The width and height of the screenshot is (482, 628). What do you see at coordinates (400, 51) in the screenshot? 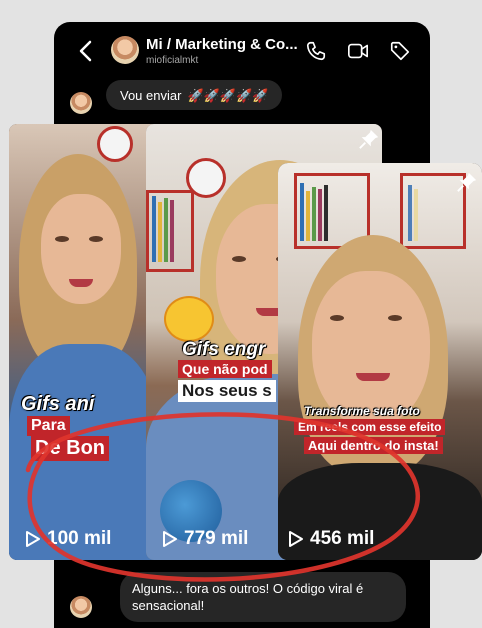
I see `tag-icon` at bounding box center [400, 51].